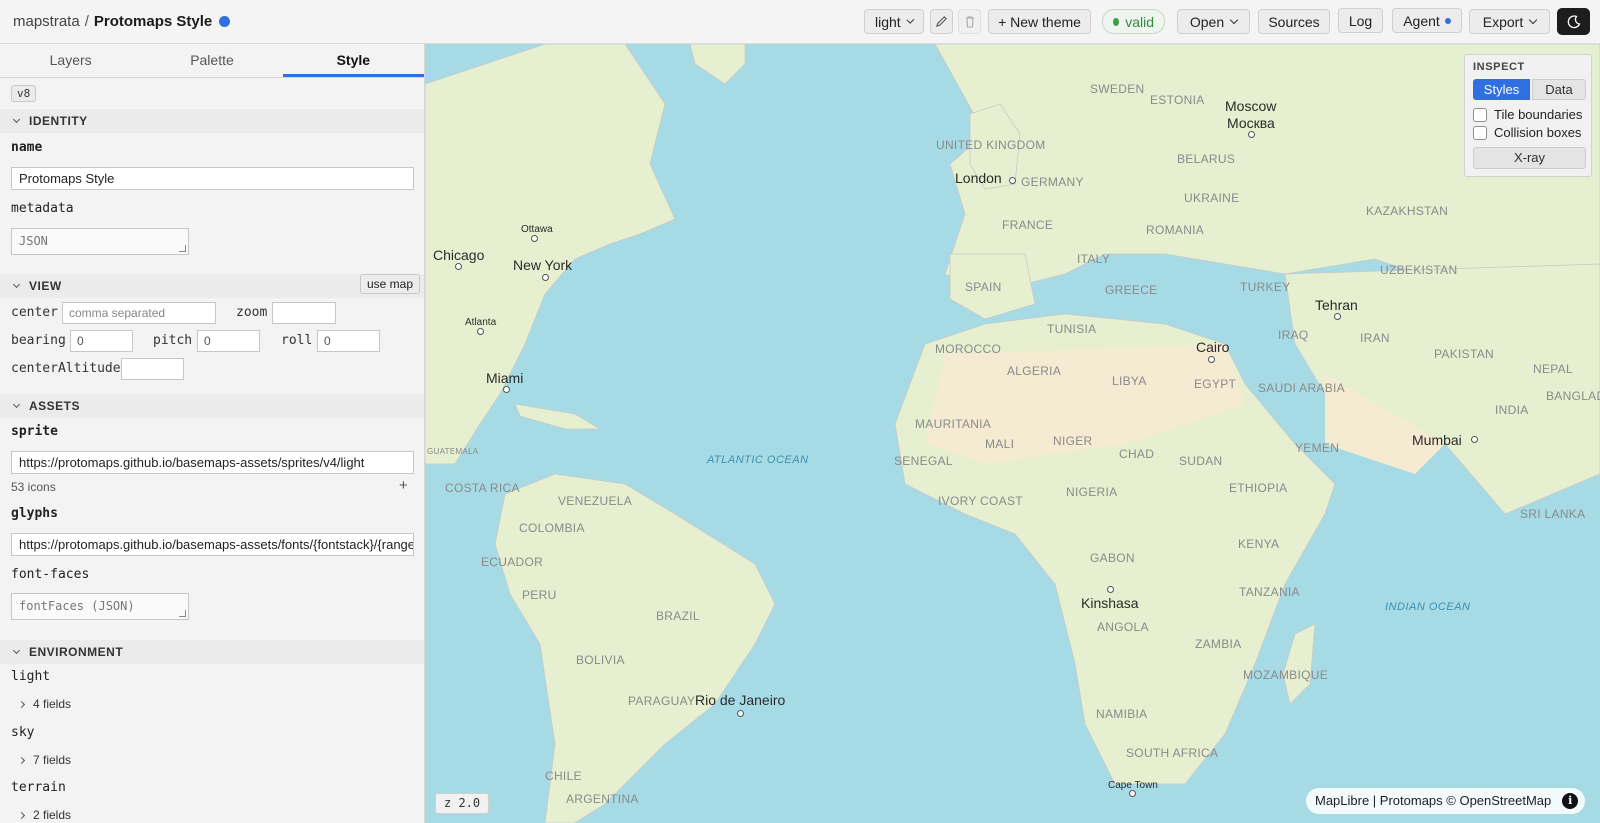 Image resolution: width=1600 pixels, height=823 pixels. I want to click on tab-palette: Palette, so click(211, 60).